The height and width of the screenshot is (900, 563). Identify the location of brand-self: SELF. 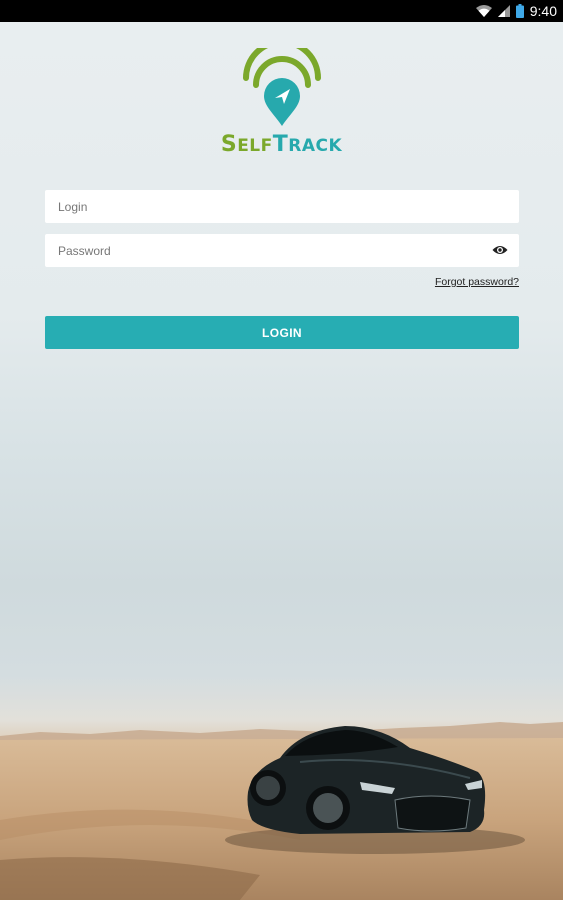
(246, 144).